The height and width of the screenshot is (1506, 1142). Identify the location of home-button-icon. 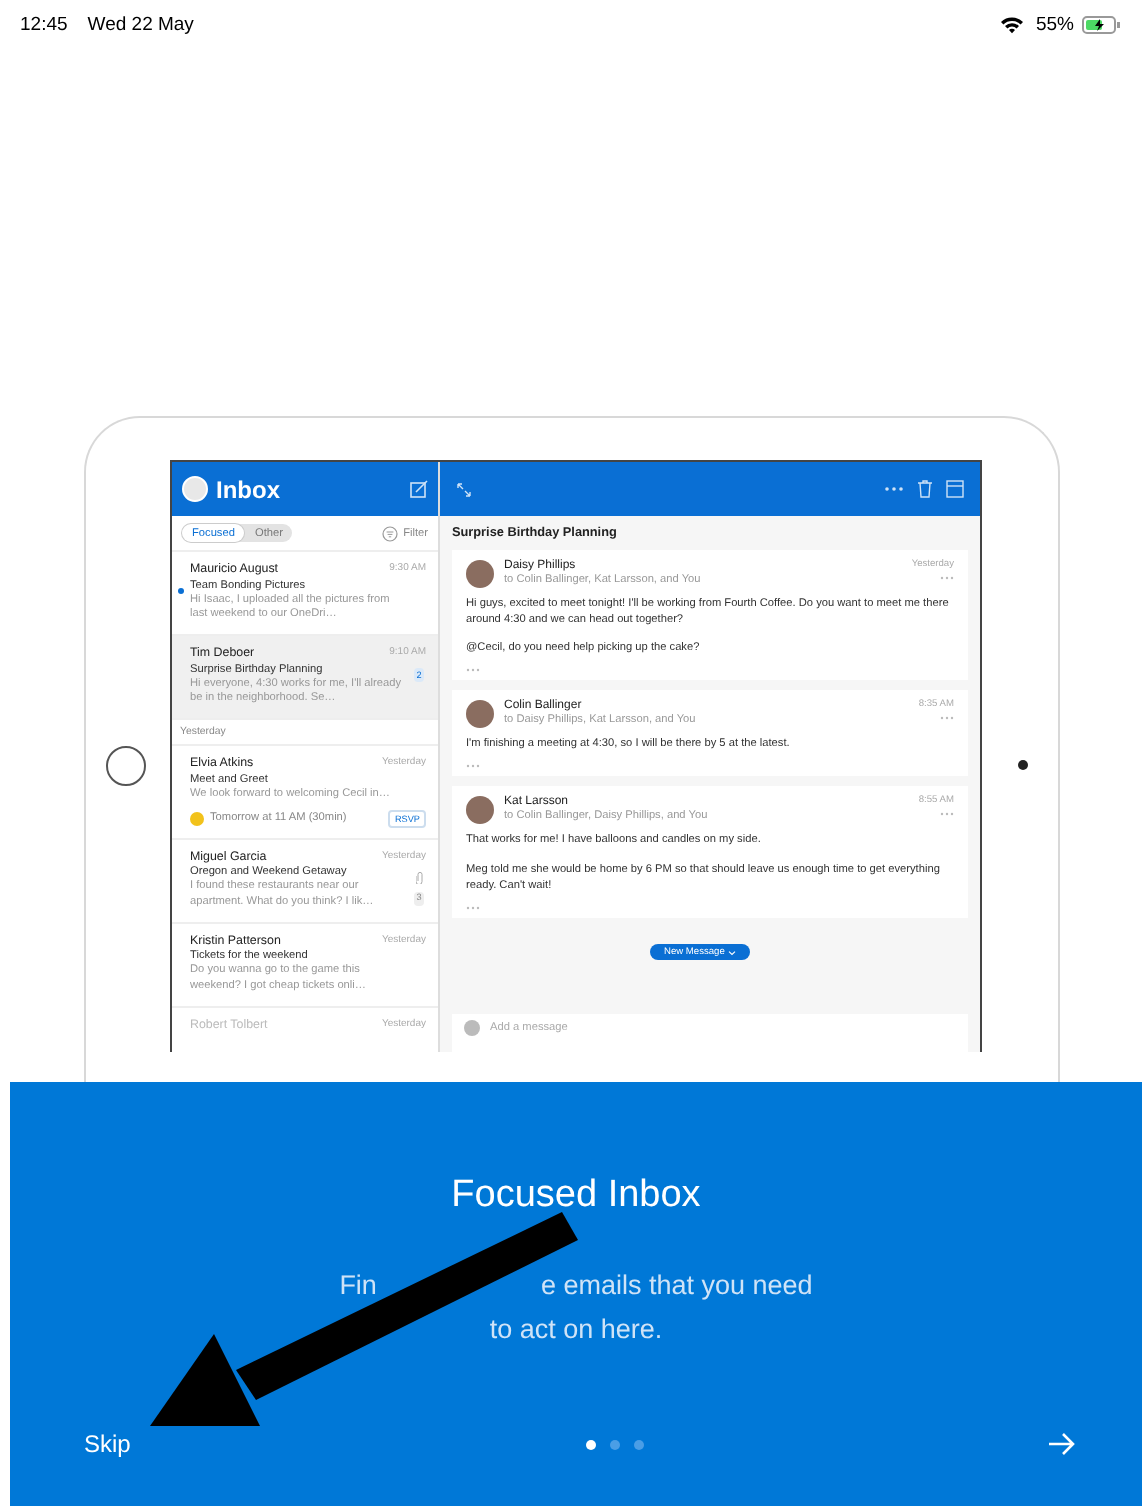
(126, 766).